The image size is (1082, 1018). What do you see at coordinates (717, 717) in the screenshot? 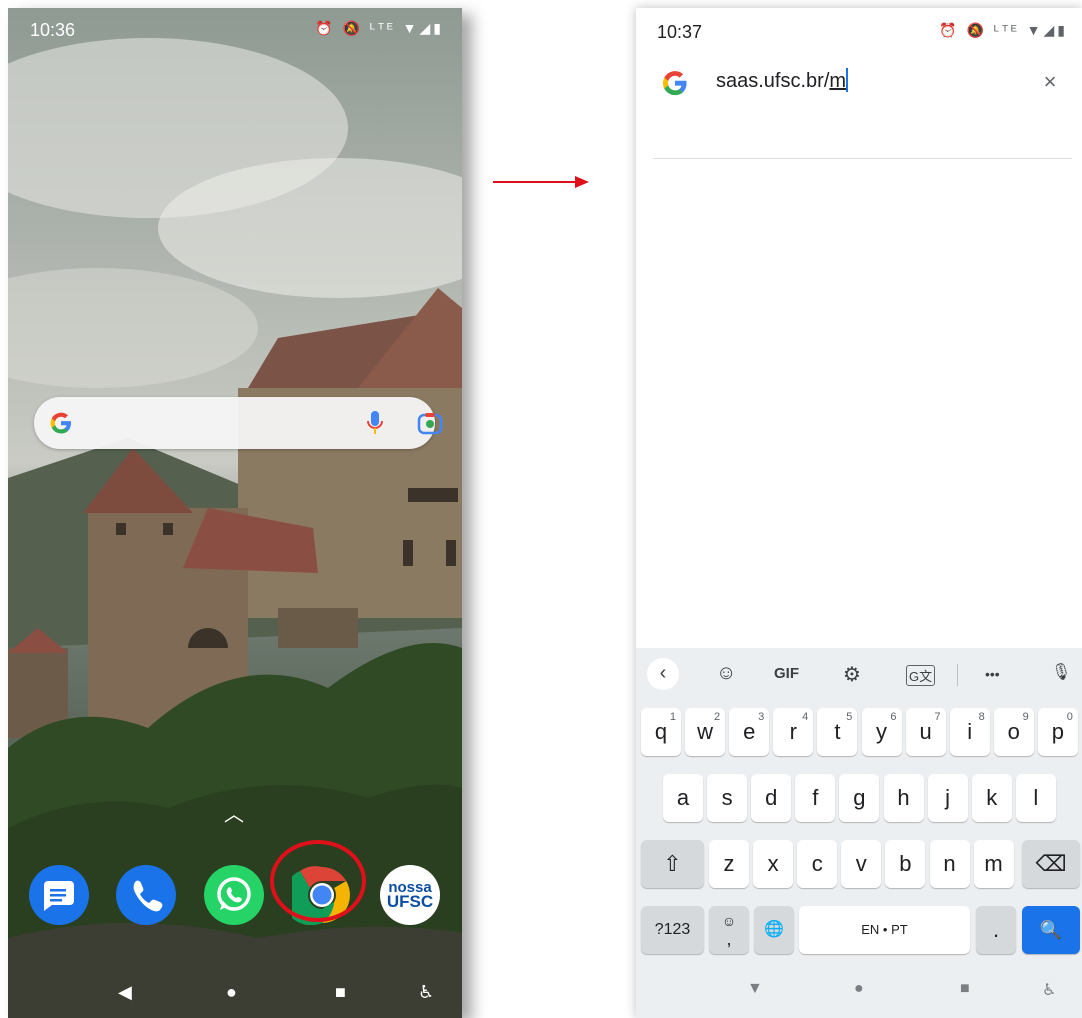
I see `key-hint: 2` at bounding box center [717, 717].